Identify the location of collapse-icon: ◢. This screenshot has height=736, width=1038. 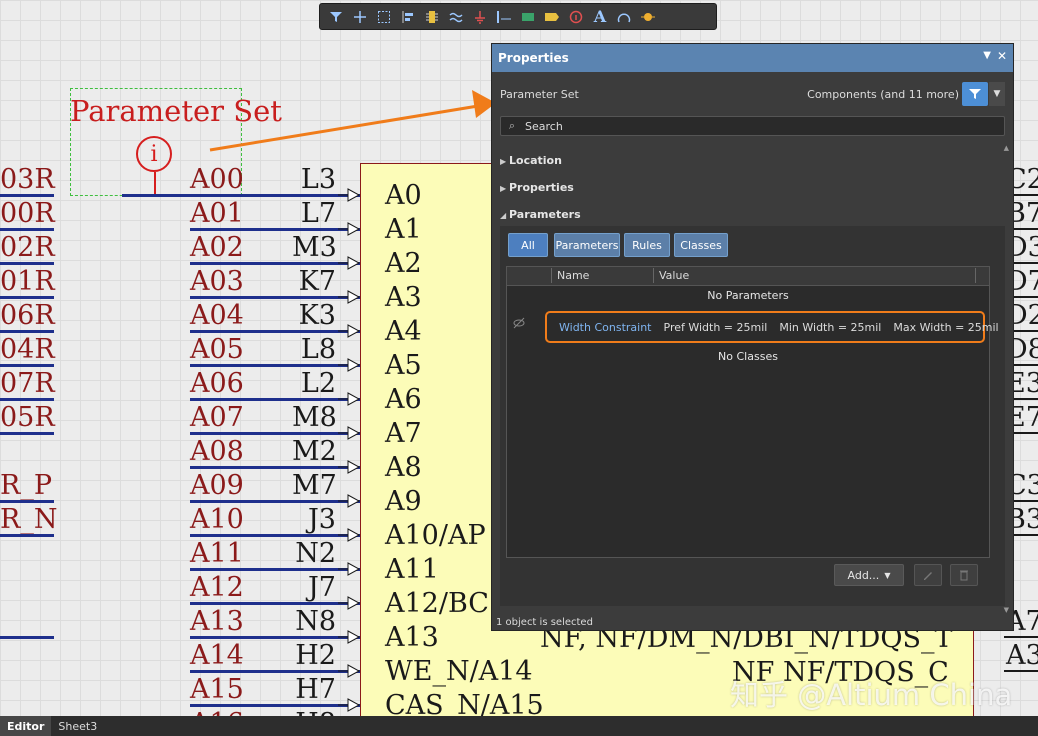
(503, 215).